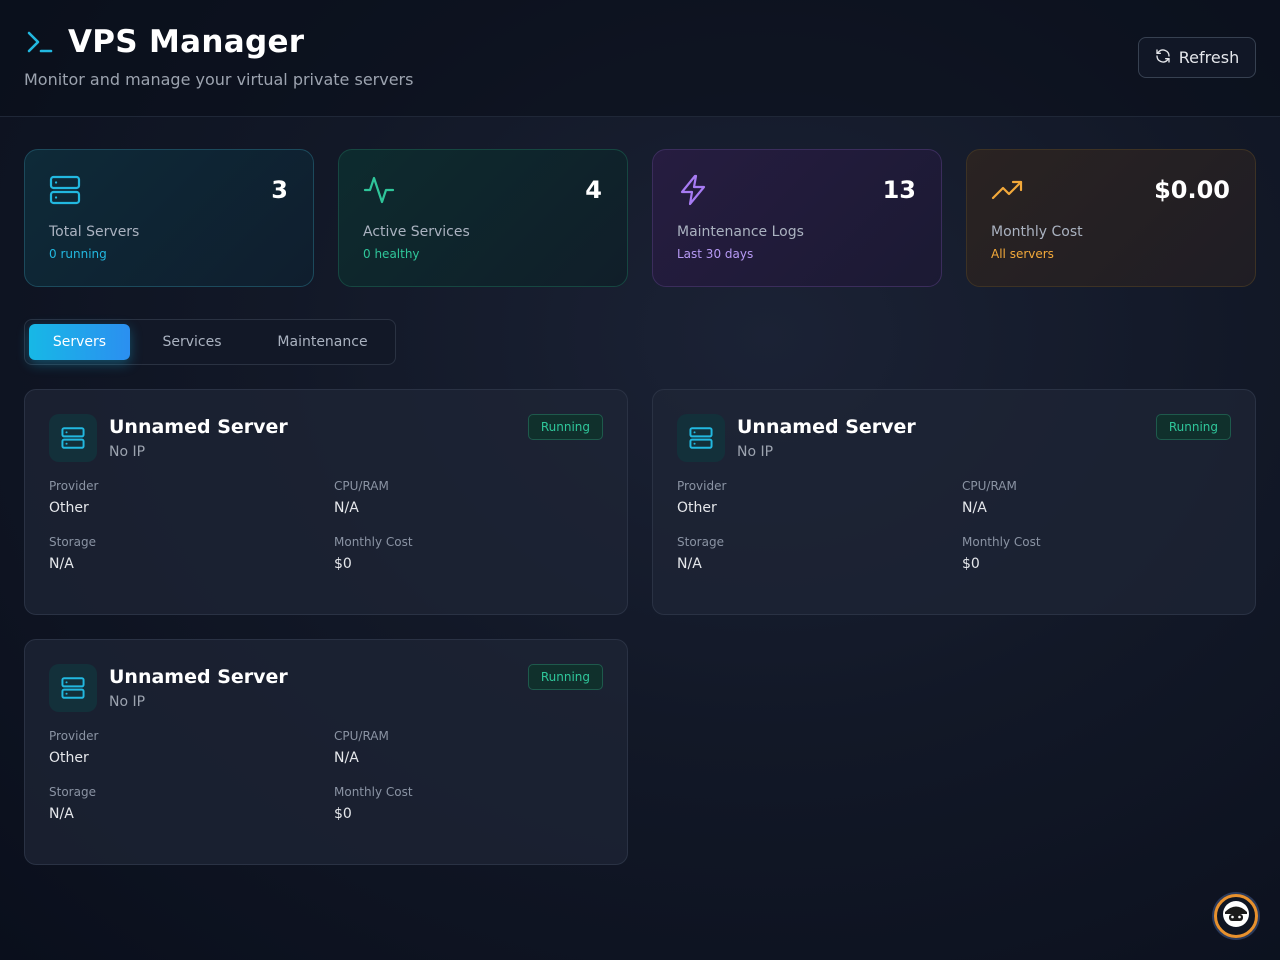 The width and height of the screenshot is (1280, 960). What do you see at coordinates (693, 190) in the screenshot?
I see `lightning-icon` at bounding box center [693, 190].